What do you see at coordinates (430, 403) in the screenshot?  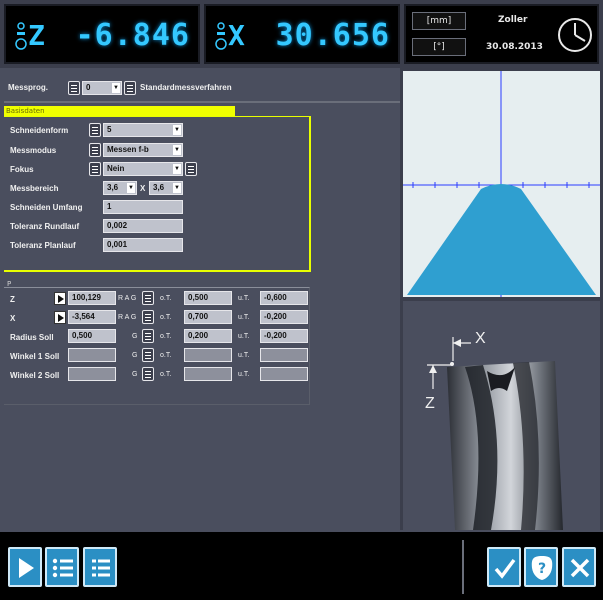 I see `diagram-z-label: Z` at bounding box center [430, 403].